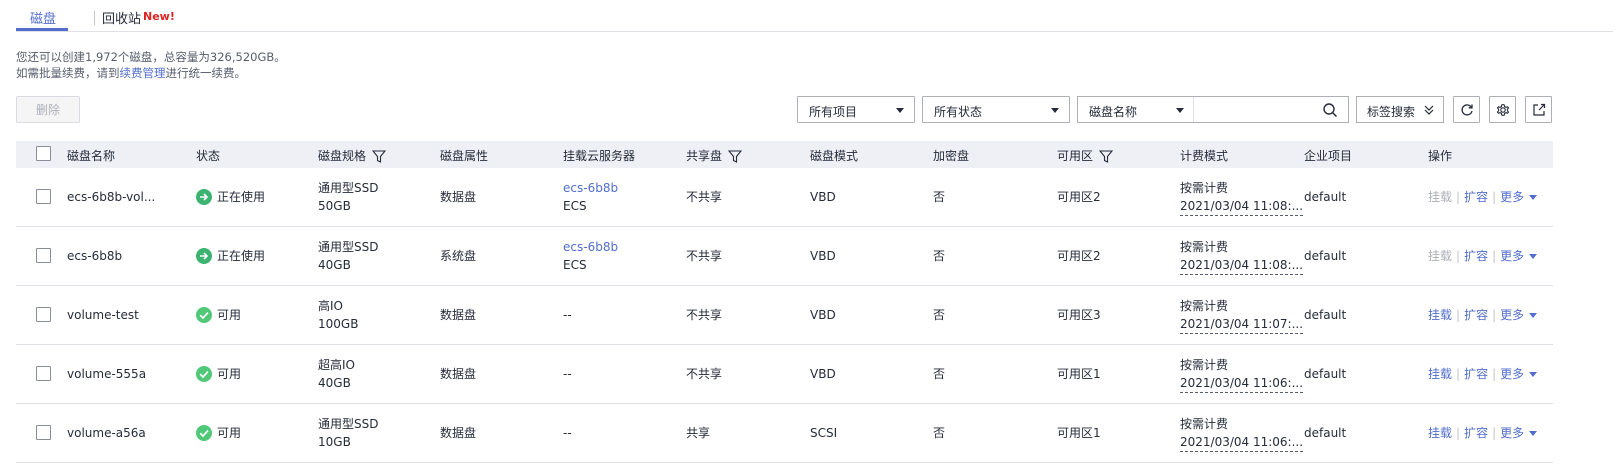 This screenshot has width=1623, height=476. What do you see at coordinates (1079, 197) in the screenshot?
I see `az-cell: 可用区2` at bounding box center [1079, 197].